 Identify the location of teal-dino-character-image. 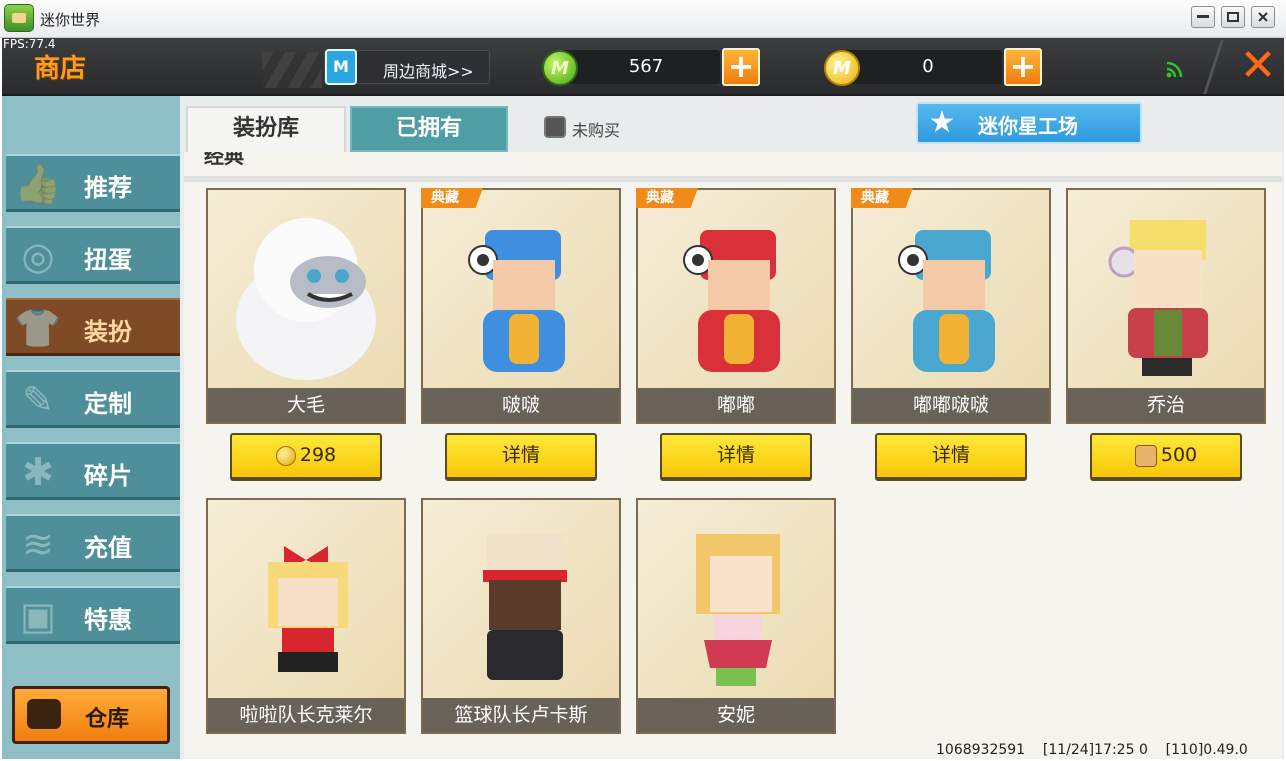
(946, 301).